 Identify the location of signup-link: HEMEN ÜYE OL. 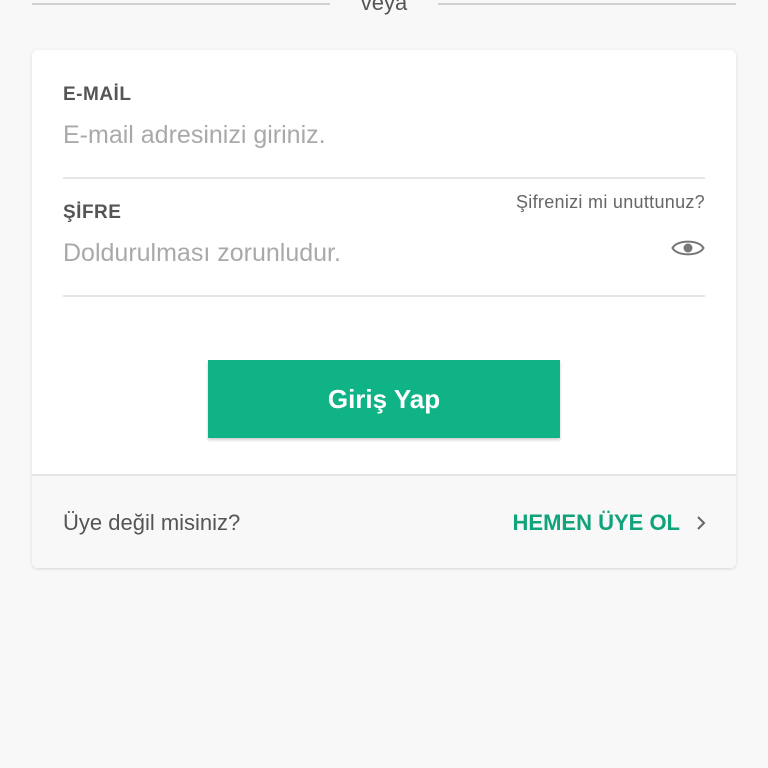
(610, 523).